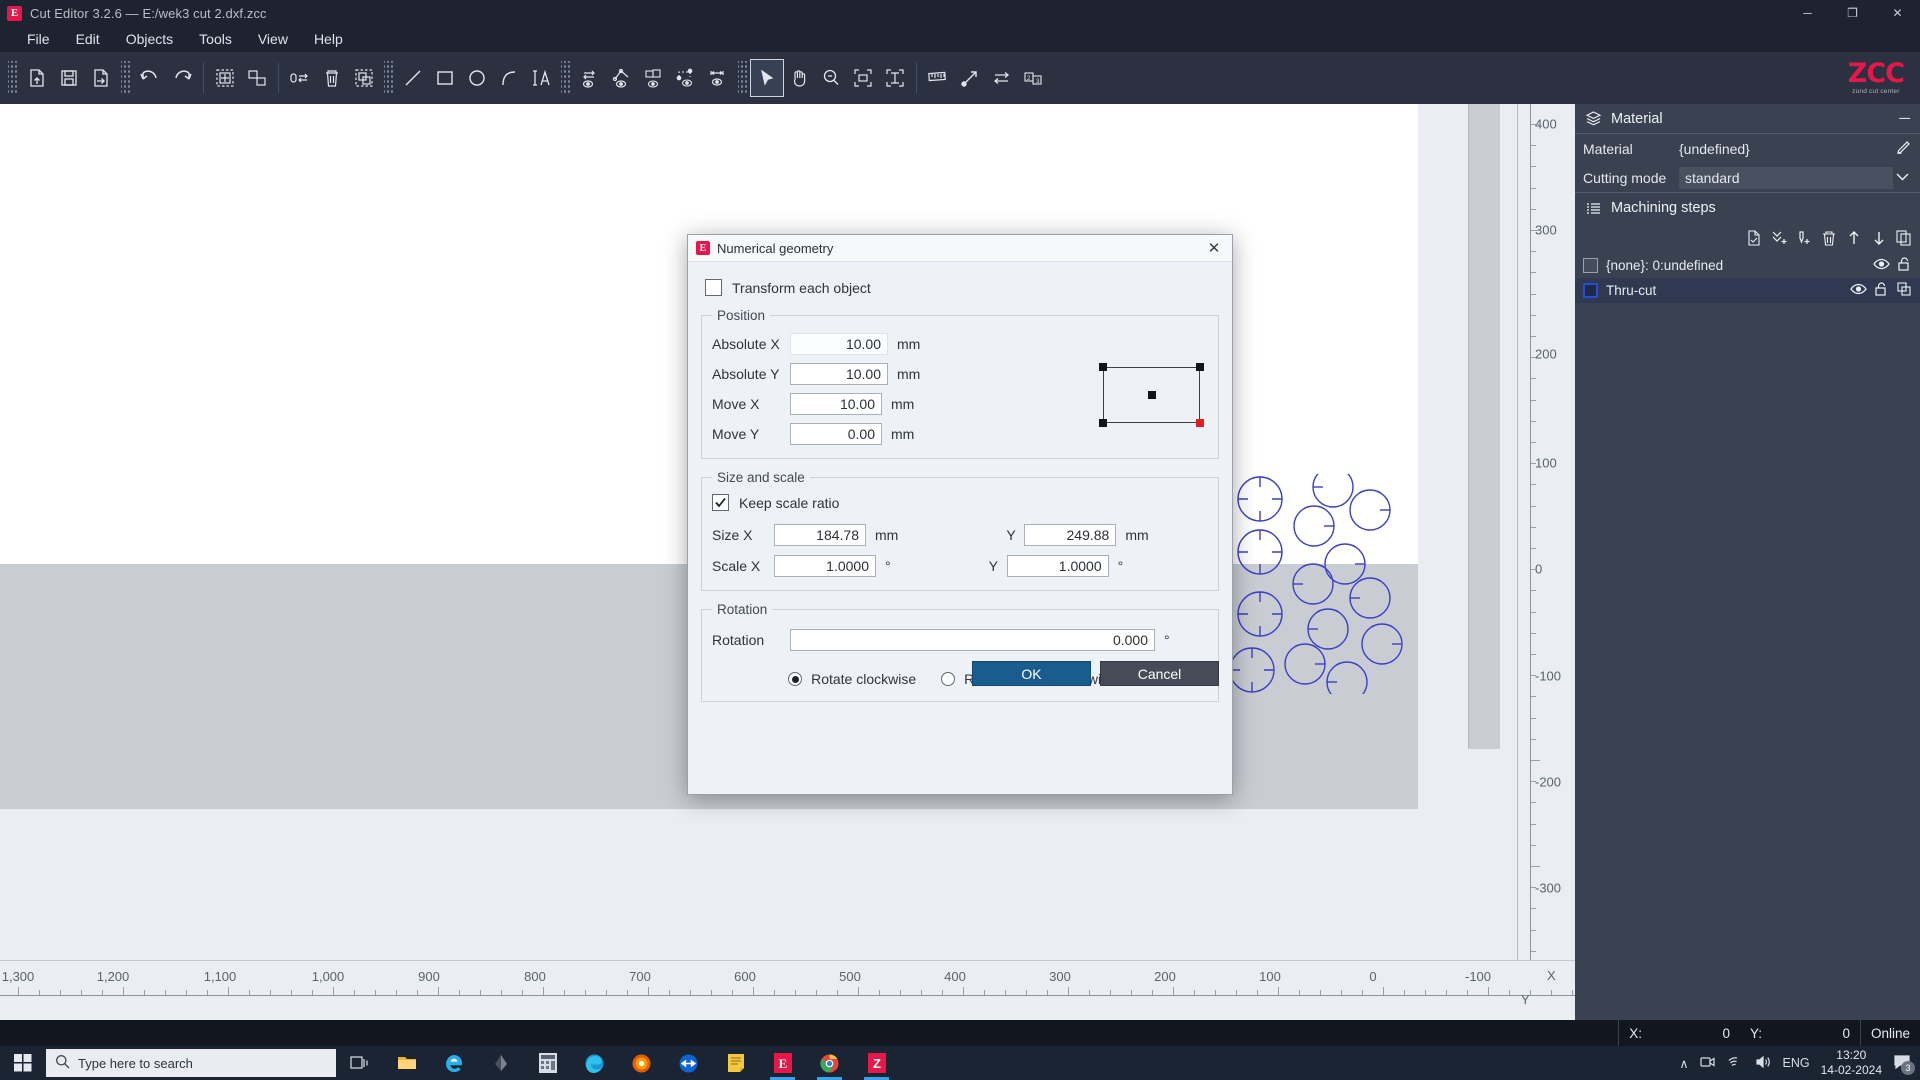 Image resolution: width=1920 pixels, height=1080 pixels. I want to click on undo-icon, so click(150, 78).